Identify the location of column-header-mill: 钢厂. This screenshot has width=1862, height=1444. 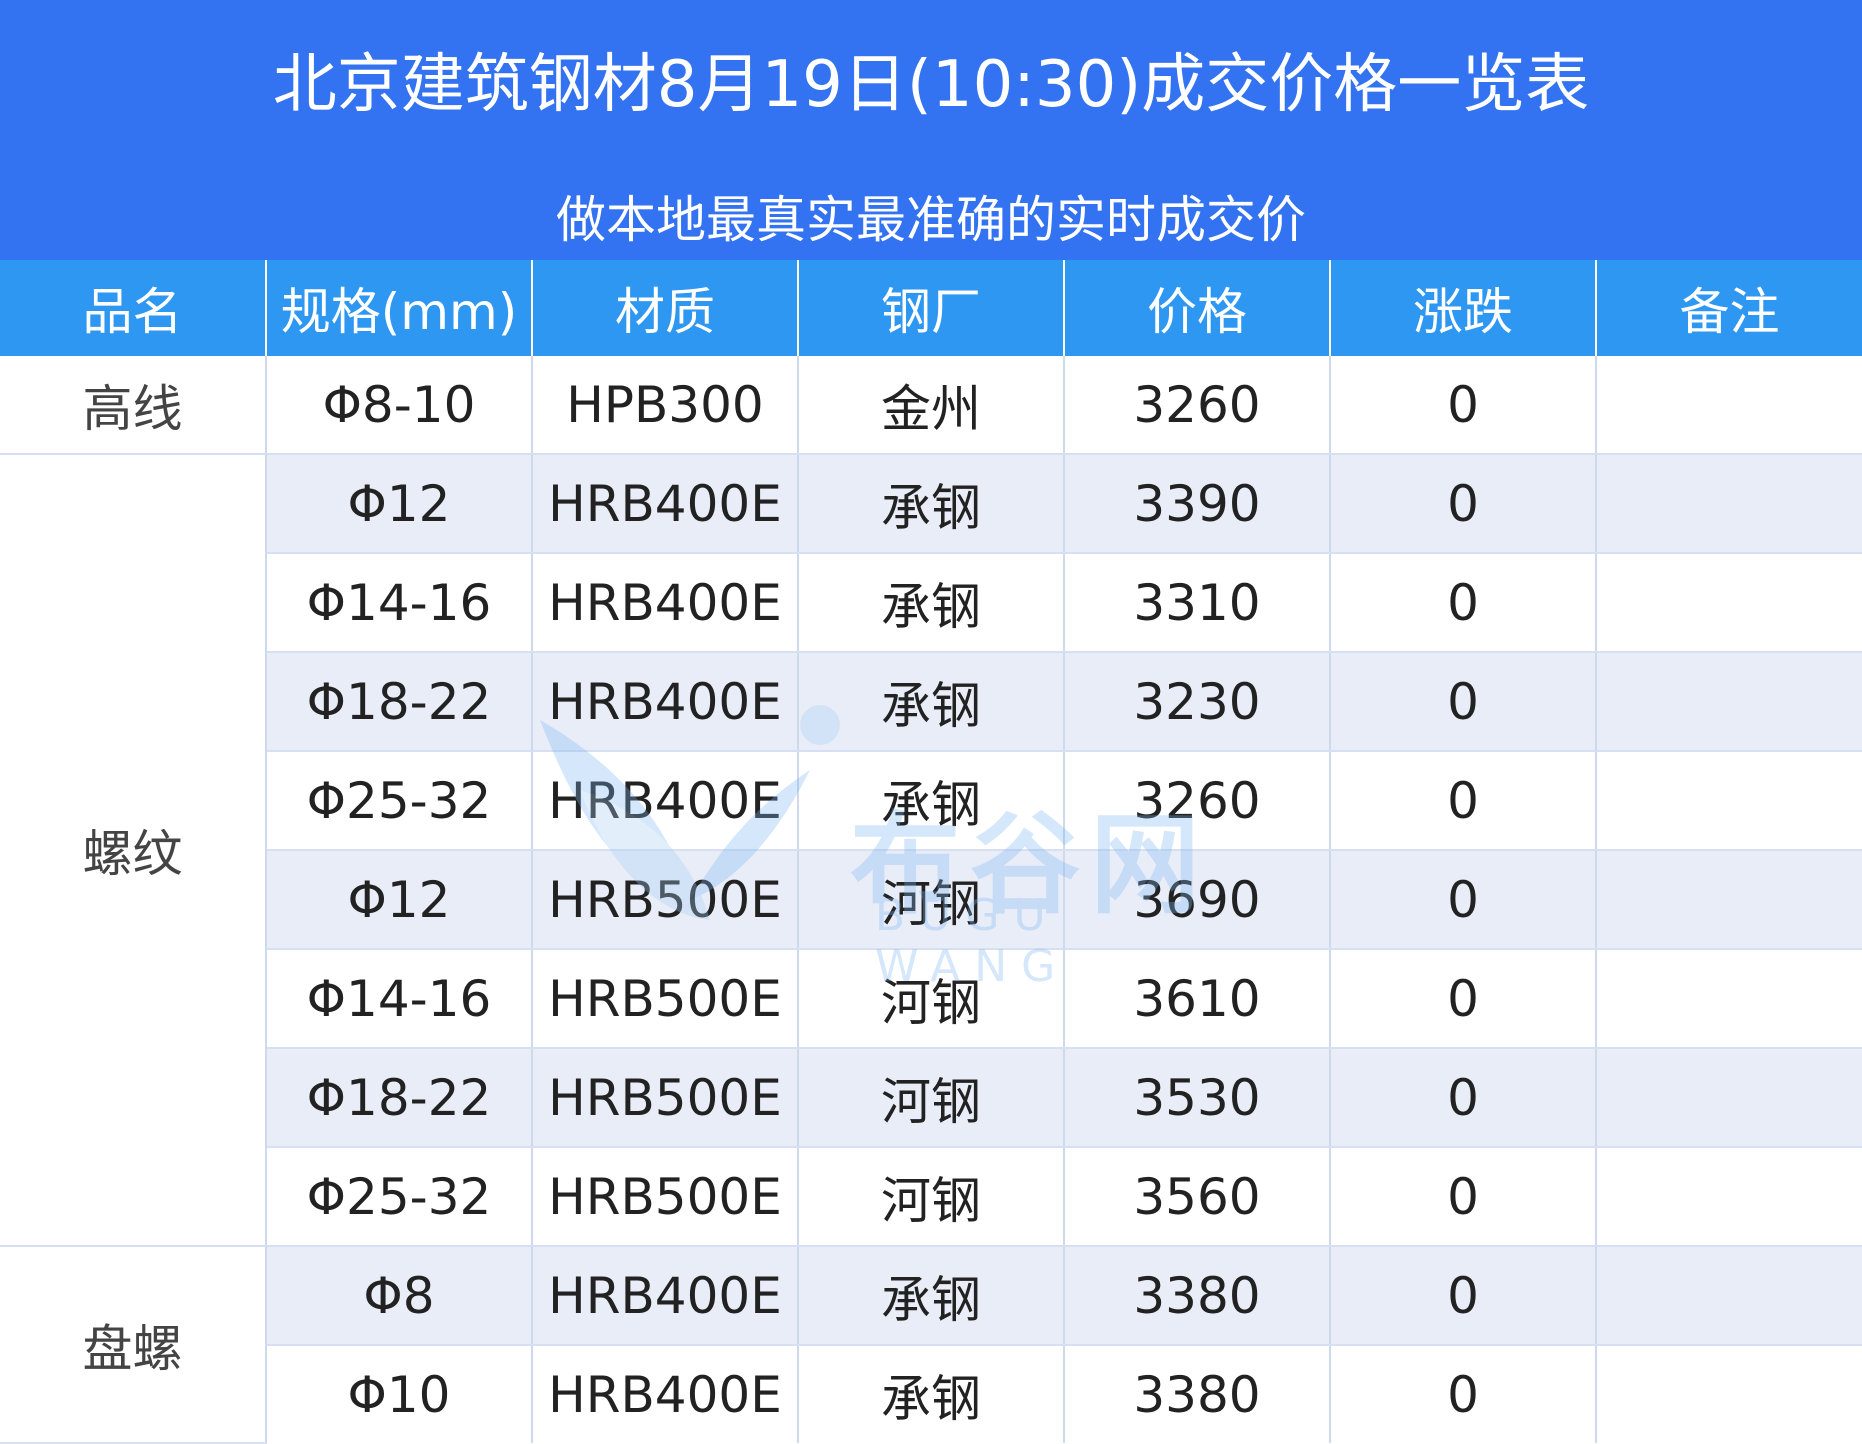
(931, 308).